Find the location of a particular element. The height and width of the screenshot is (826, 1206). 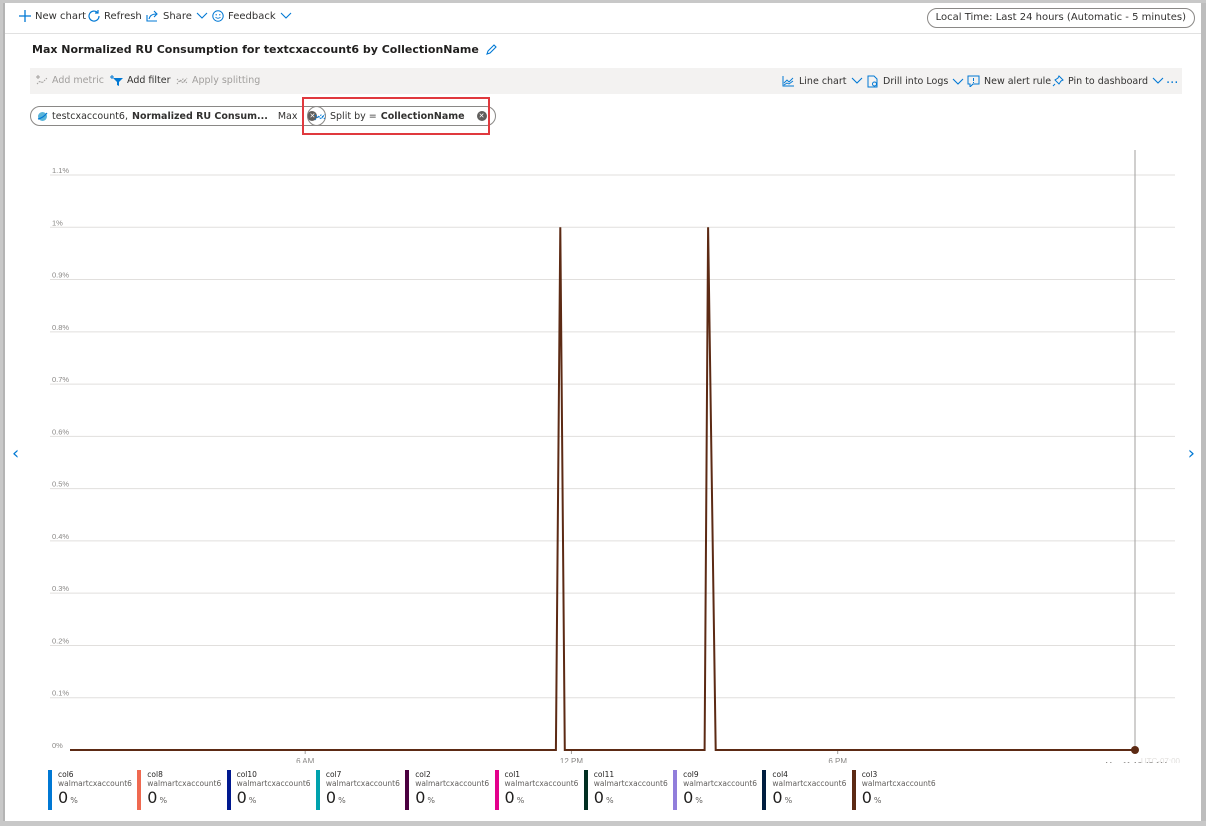

new-alert-rule-button: New alert rule is located at coordinates (1009, 81).